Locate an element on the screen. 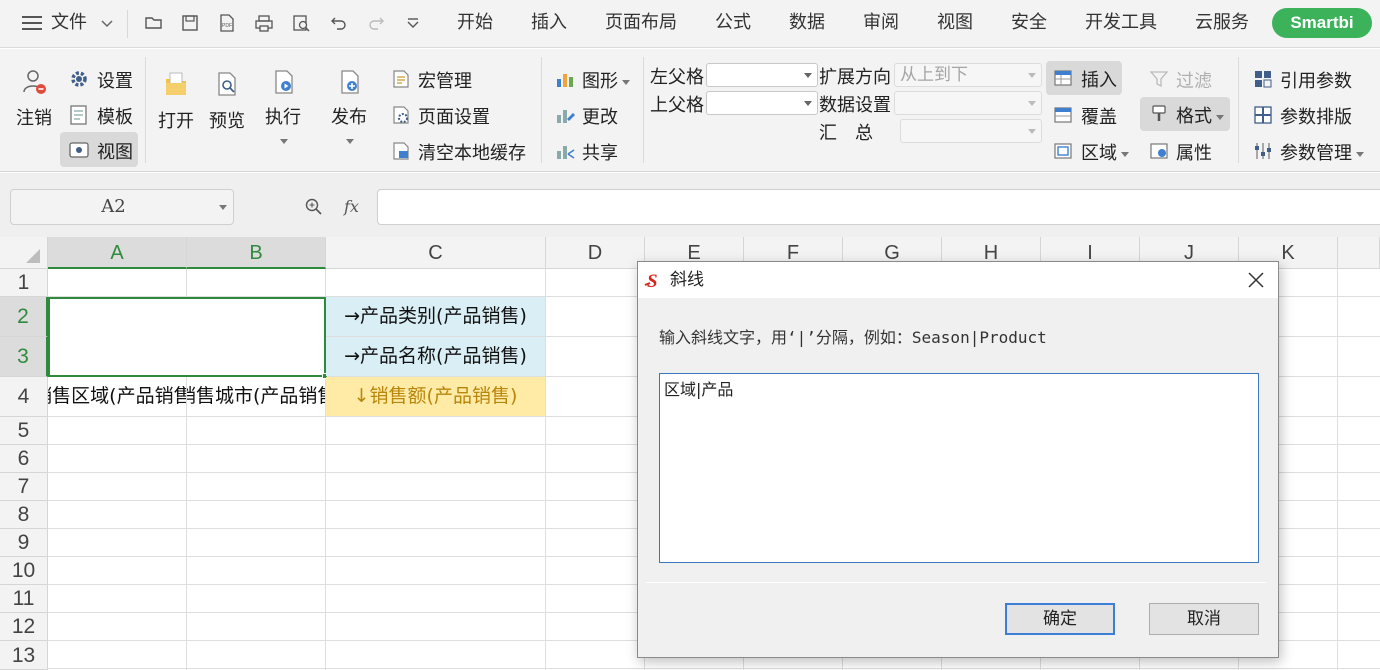 This screenshot has width=1380, height=670. group-divider is located at coordinates (1238, 110).